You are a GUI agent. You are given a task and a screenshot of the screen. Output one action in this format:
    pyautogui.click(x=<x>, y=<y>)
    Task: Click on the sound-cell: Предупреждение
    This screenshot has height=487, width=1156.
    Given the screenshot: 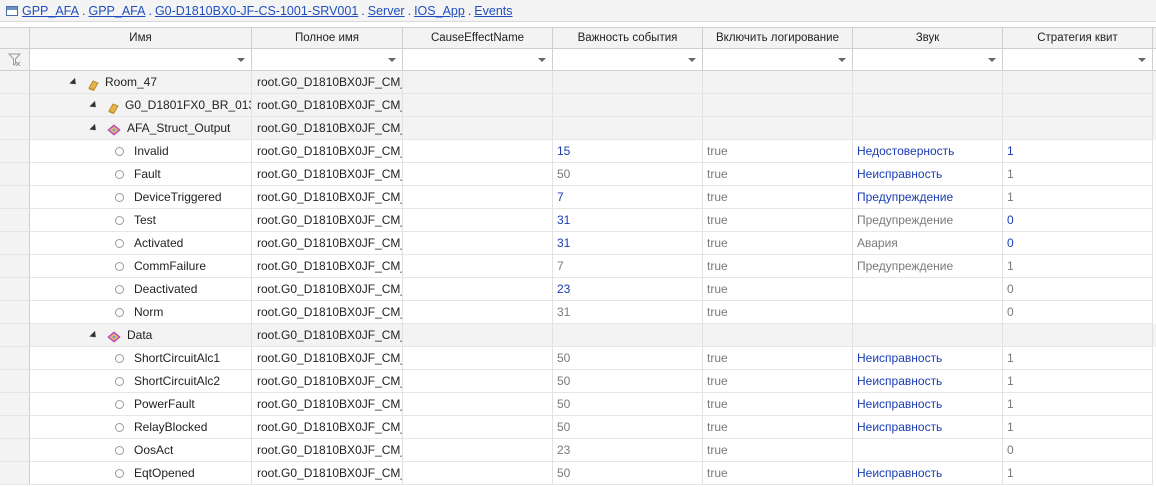 What is the action you would take?
    pyautogui.click(x=928, y=197)
    